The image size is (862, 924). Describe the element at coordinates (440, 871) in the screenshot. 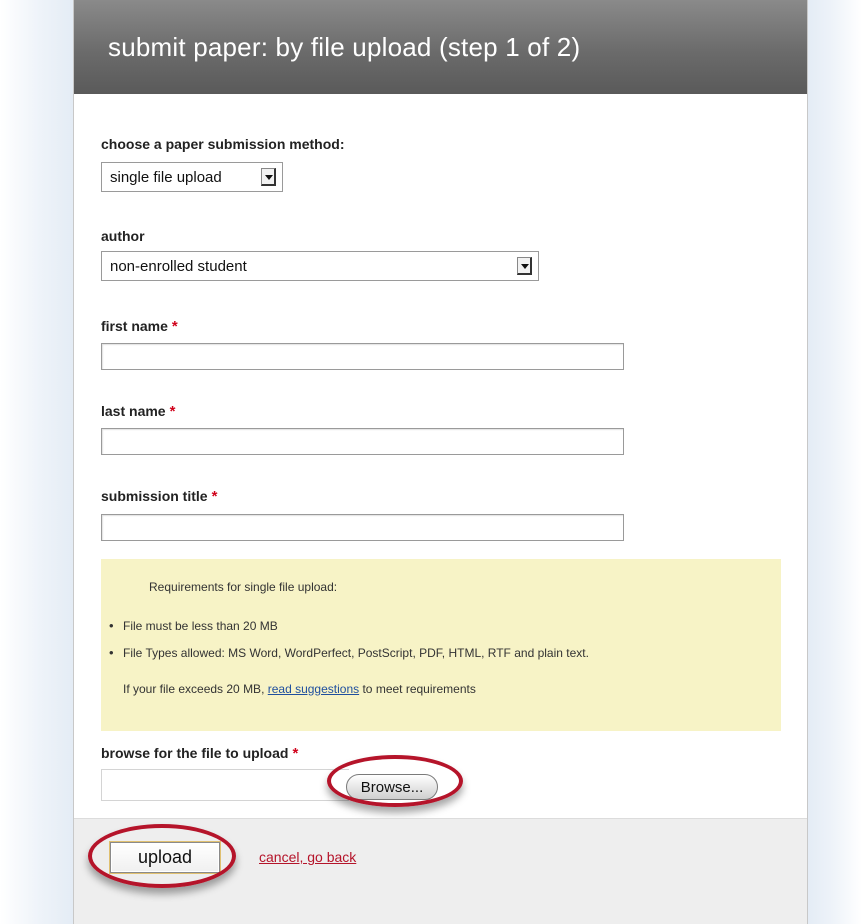

I see `form-footer: upload cancel, go back` at that location.